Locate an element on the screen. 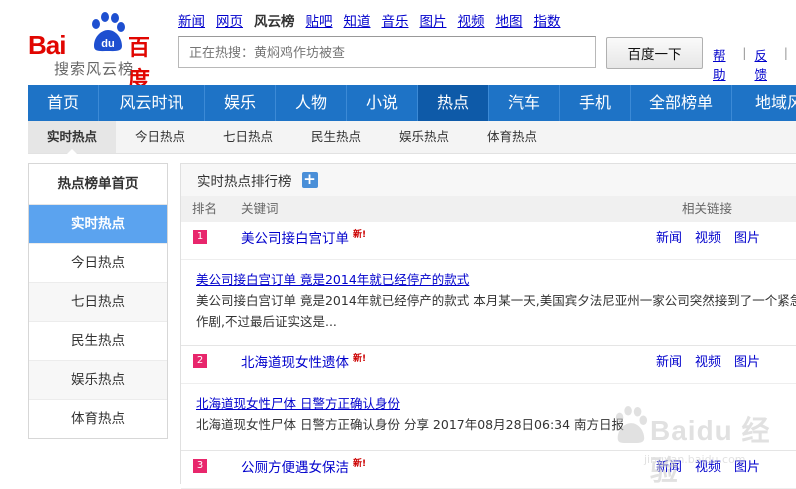  mainnav-hot: 热点 is located at coordinates (453, 103).